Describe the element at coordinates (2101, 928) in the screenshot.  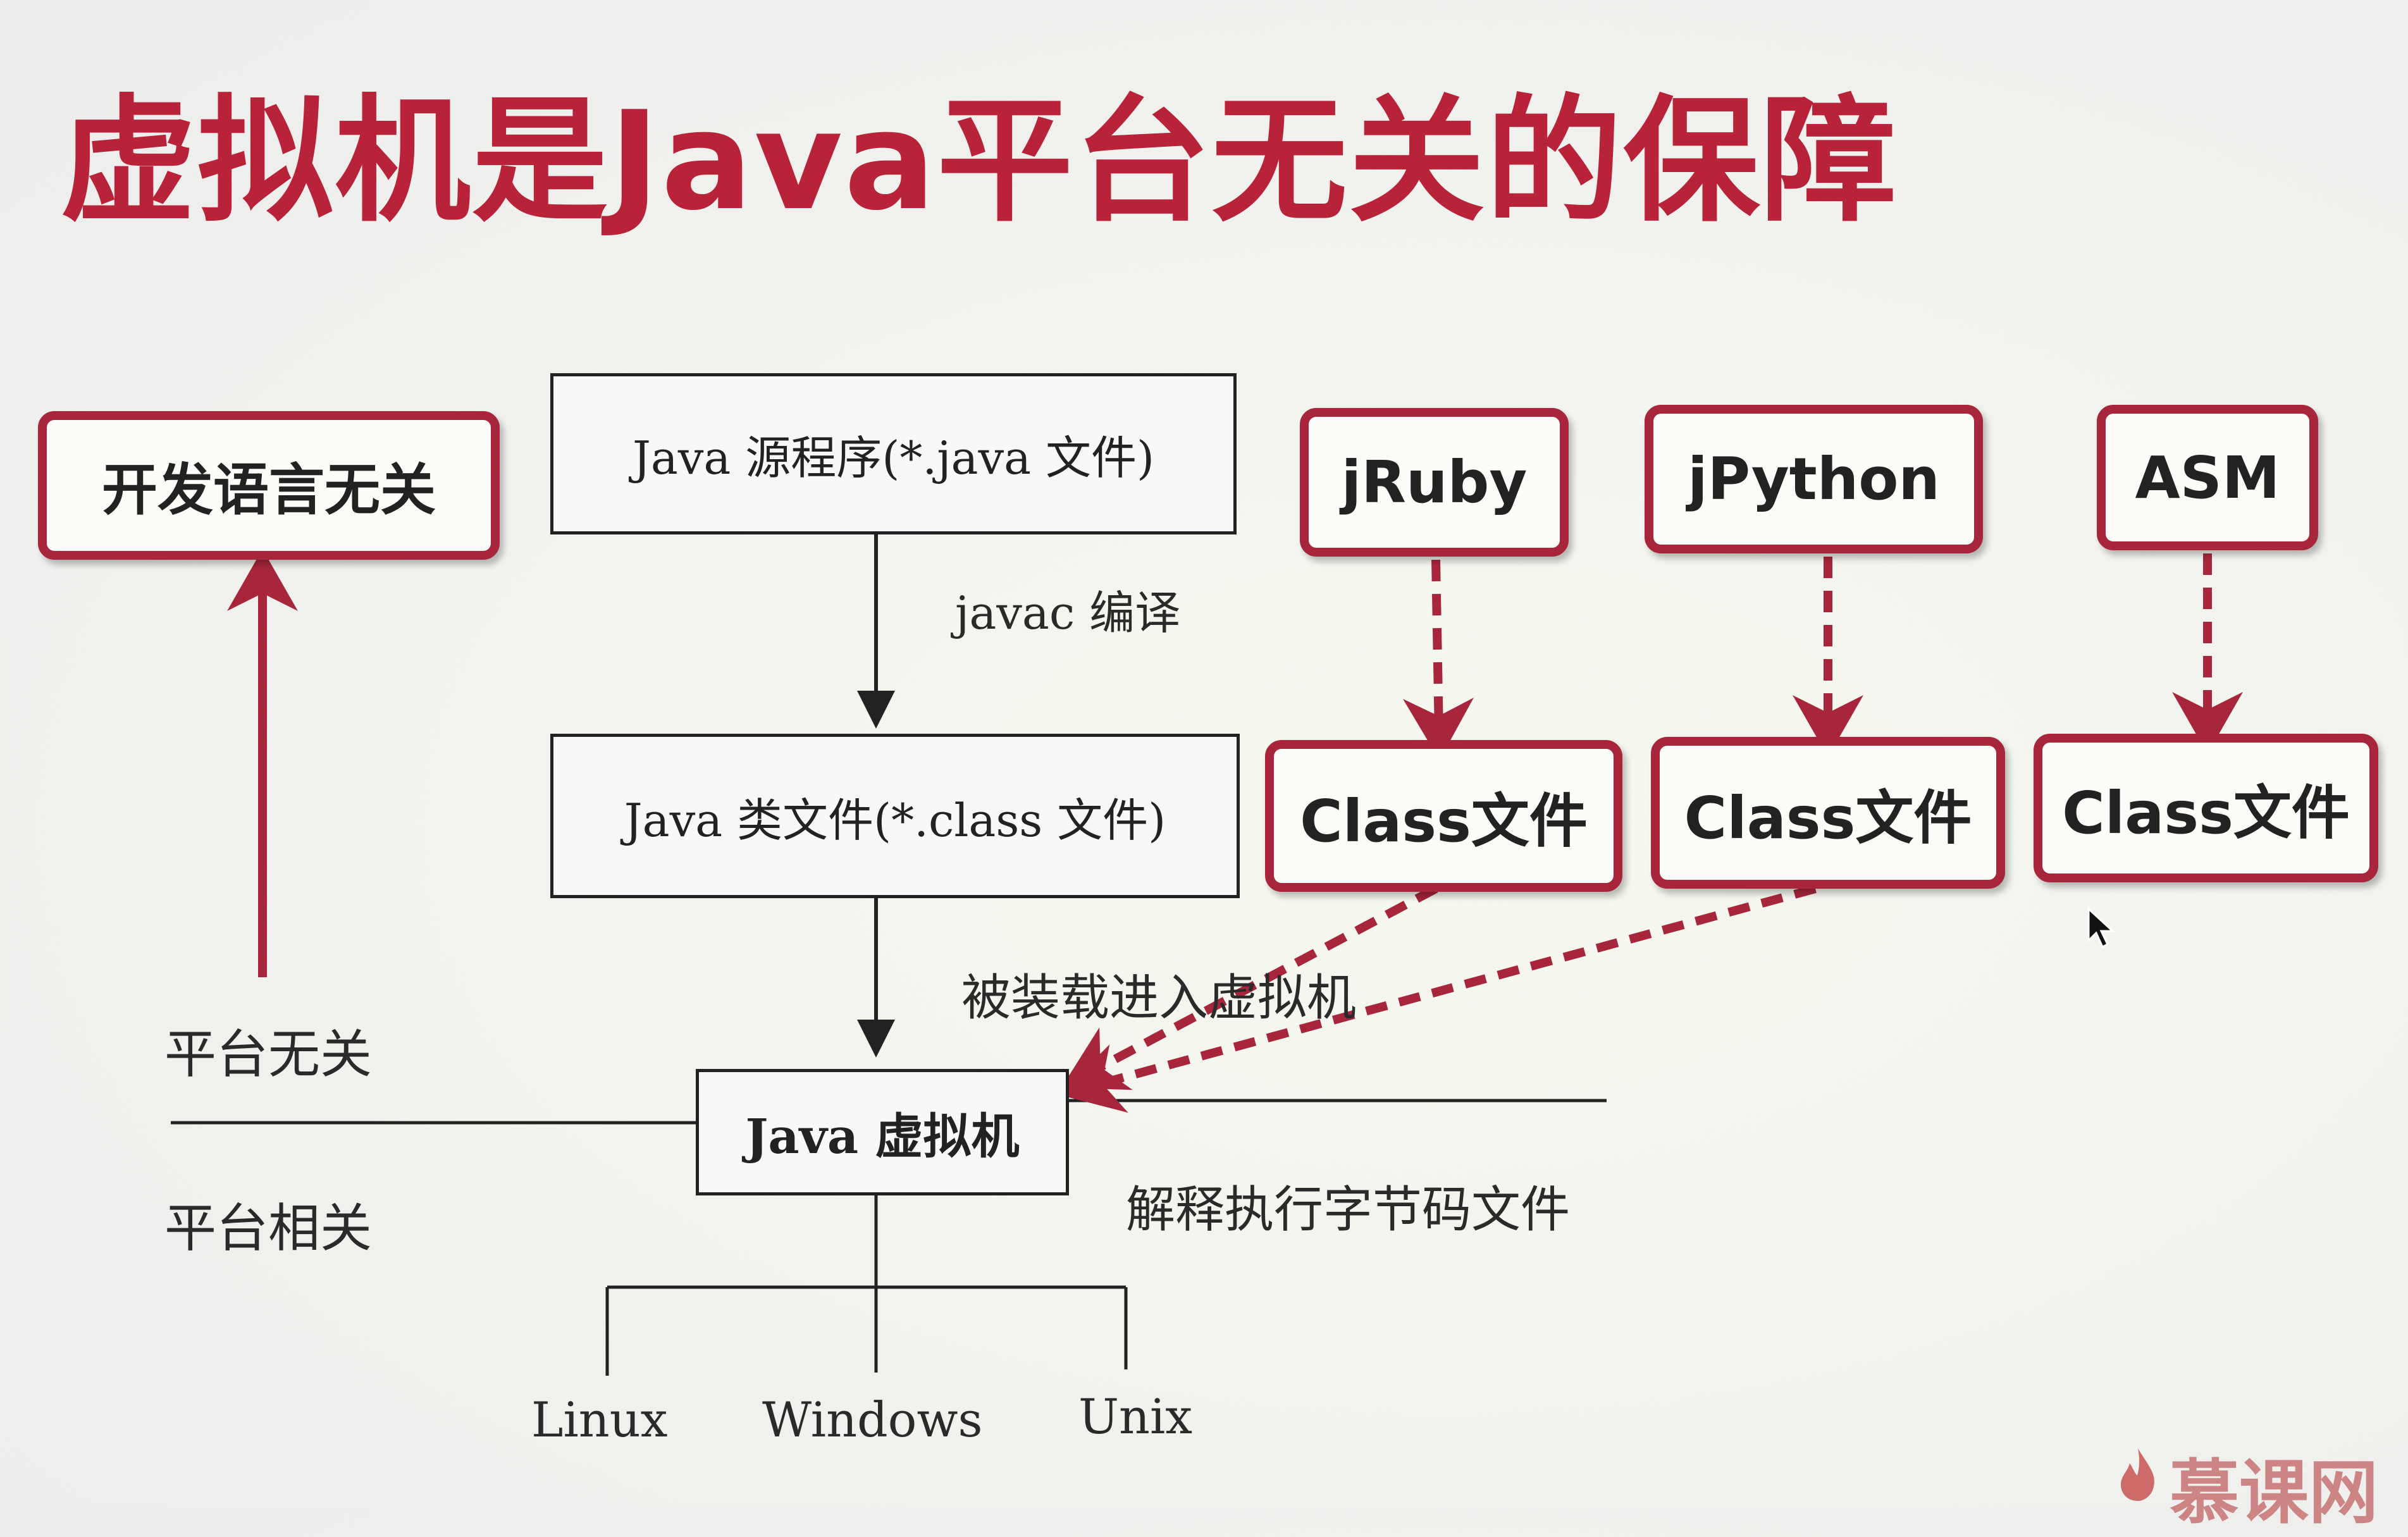
I see `mouse-cursor-icon` at that location.